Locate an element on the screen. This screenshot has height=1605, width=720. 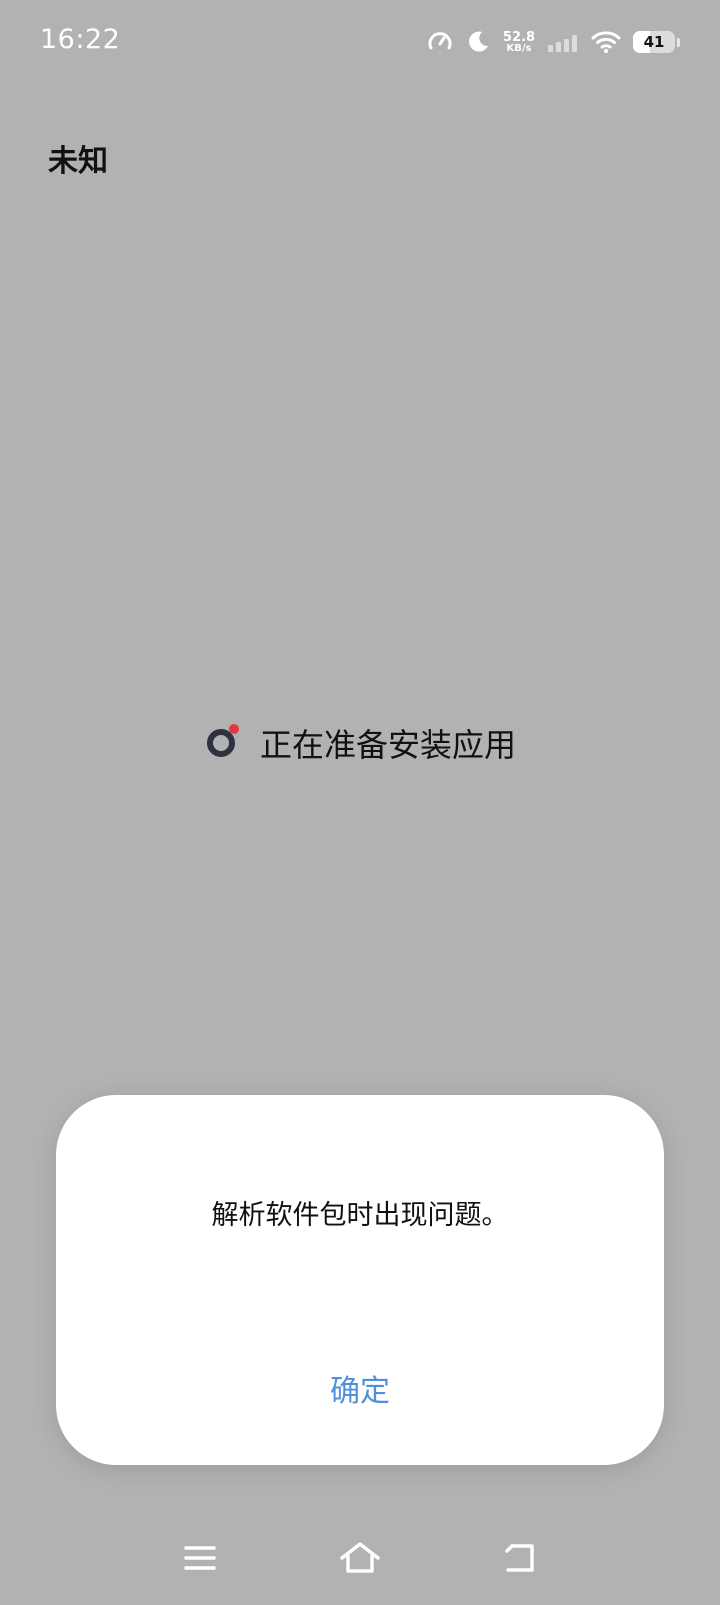
menu-icon is located at coordinates (200, 1560).